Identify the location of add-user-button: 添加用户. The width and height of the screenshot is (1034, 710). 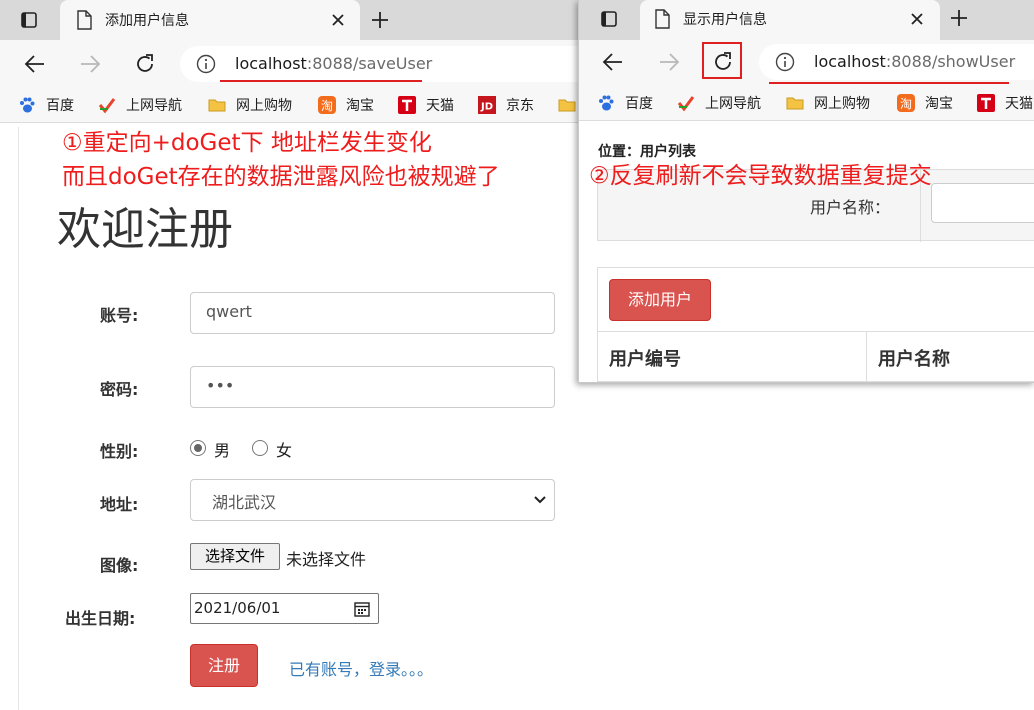
(660, 300).